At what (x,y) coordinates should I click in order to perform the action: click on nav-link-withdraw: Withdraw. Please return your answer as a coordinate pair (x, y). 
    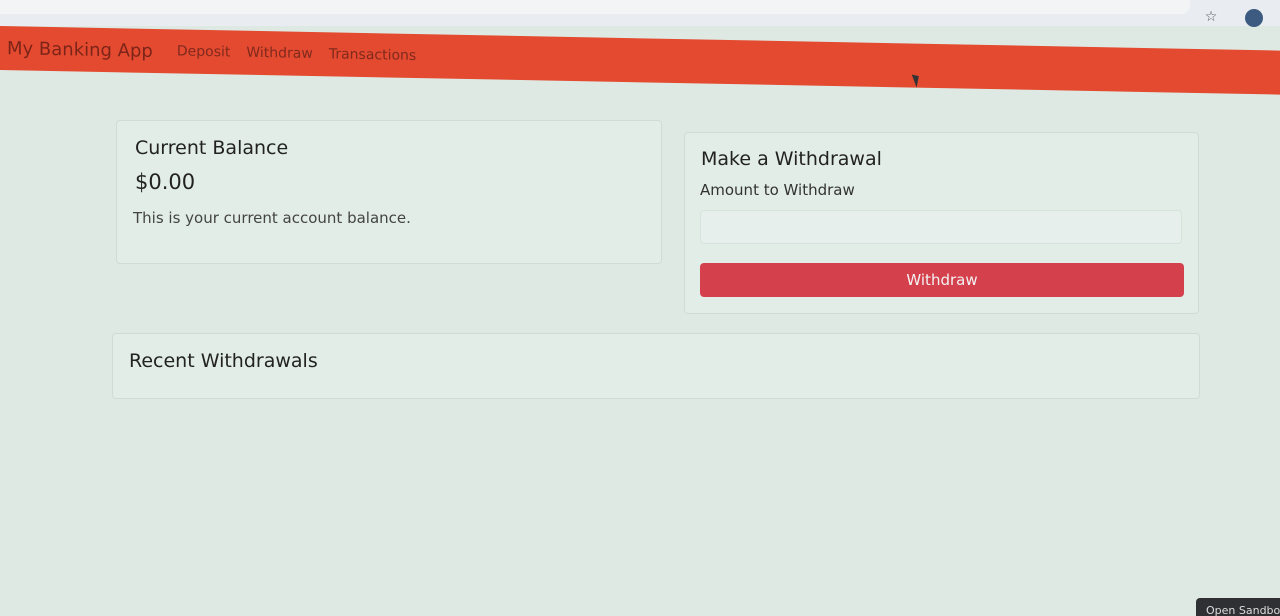
    Looking at the image, I should click on (279, 53).